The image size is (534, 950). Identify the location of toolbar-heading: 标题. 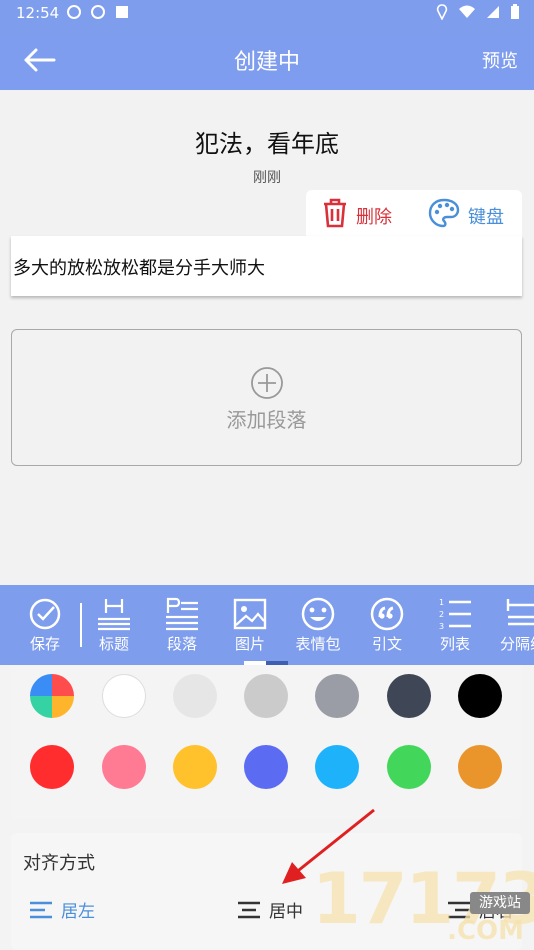
(114, 625).